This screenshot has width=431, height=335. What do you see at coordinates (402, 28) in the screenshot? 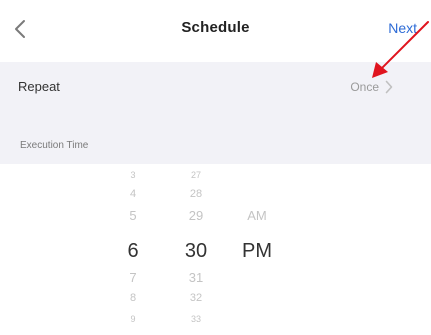
I see `next-button: Next` at bounding box center [402, 28].